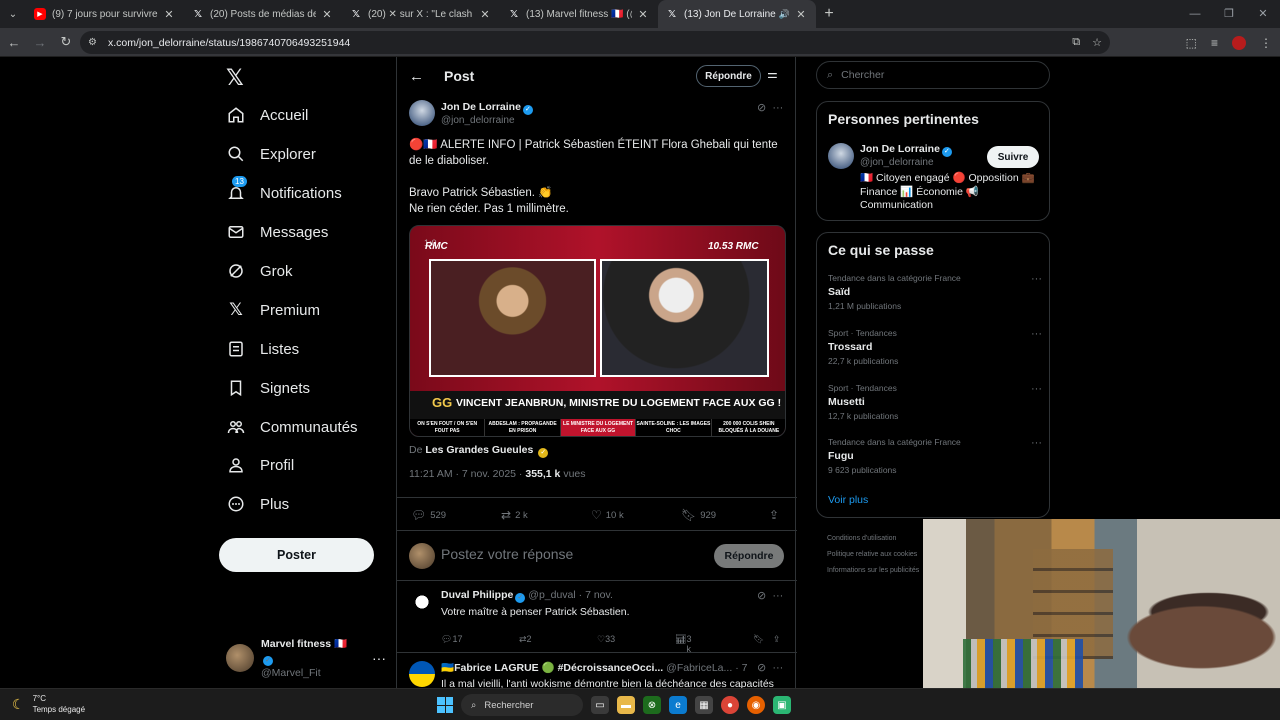 This screenshot has height=720, width=1280. Describe the element at coordinates (66, 42) in the screenshot. I see `reload-icon: ↻` at that location.